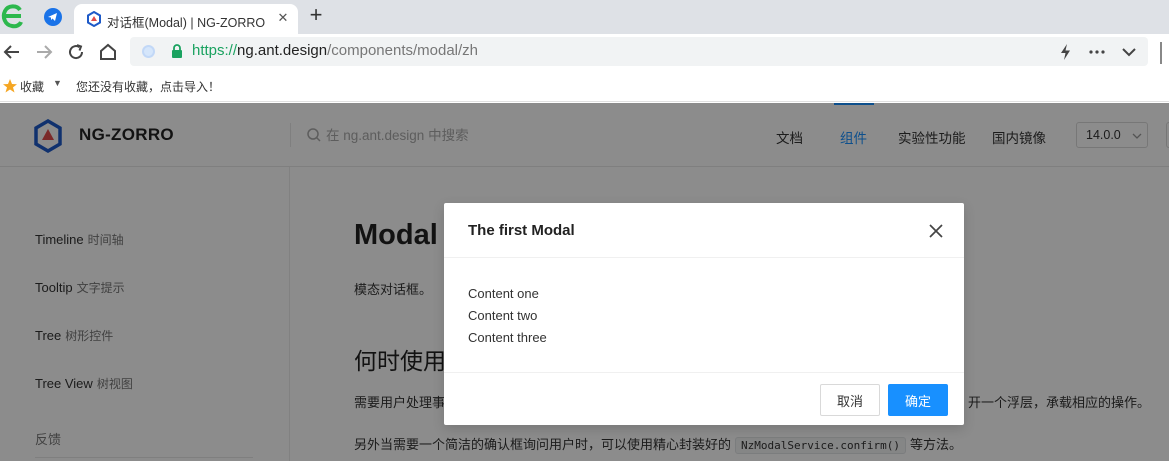 The width and height of the screenshot is (1169, 461). What do you see at coordinates (44, 52) in the screenshot?
I see `forward-arrow-icon` at bounding box center [44, 52].